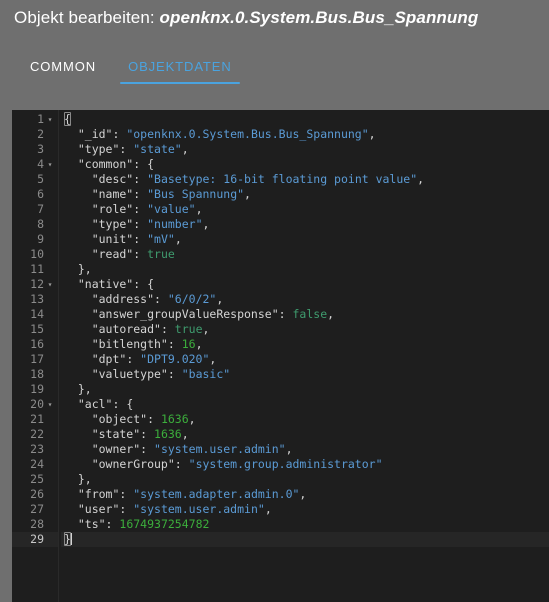 This screenshot has width=549, height=602. I want to click on code-line-16: "bitlength": 16,, so click(305, 344).